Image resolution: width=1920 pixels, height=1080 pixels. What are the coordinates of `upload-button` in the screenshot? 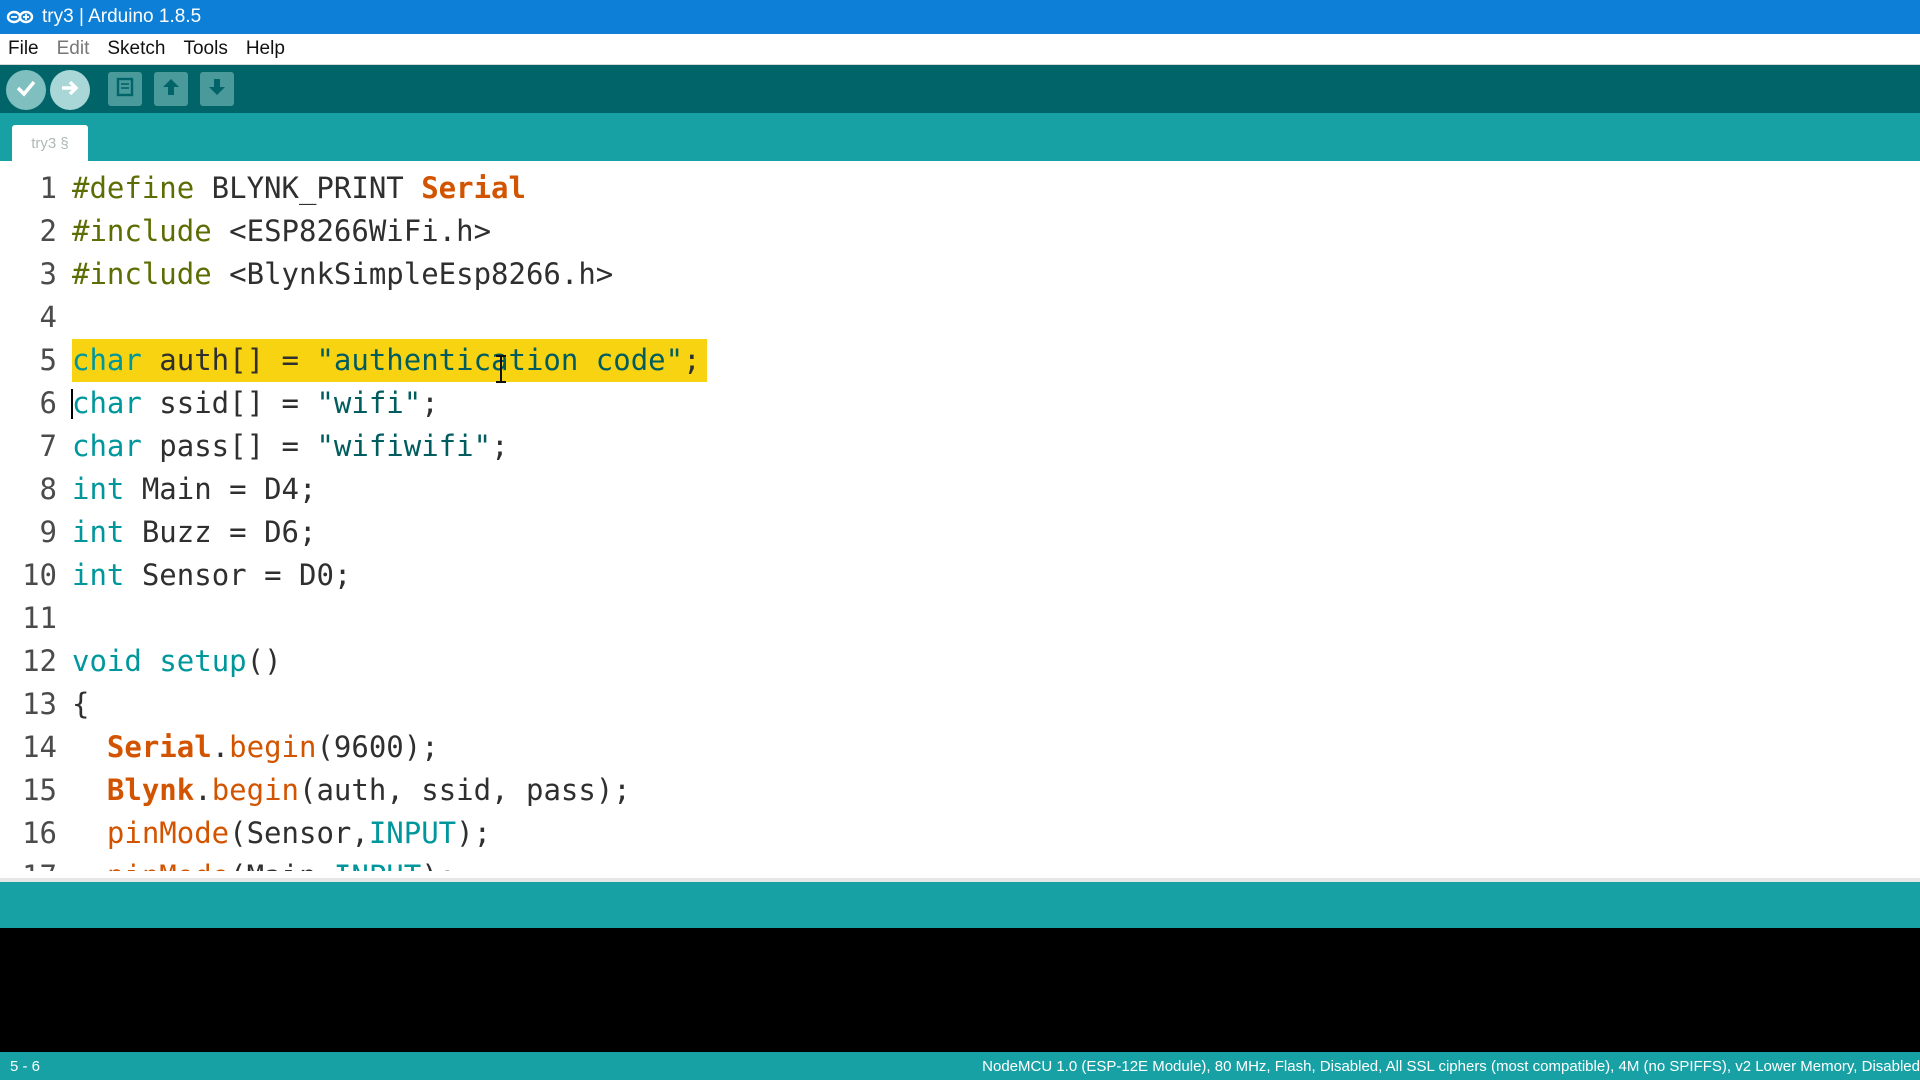 It's located at (70, 90).